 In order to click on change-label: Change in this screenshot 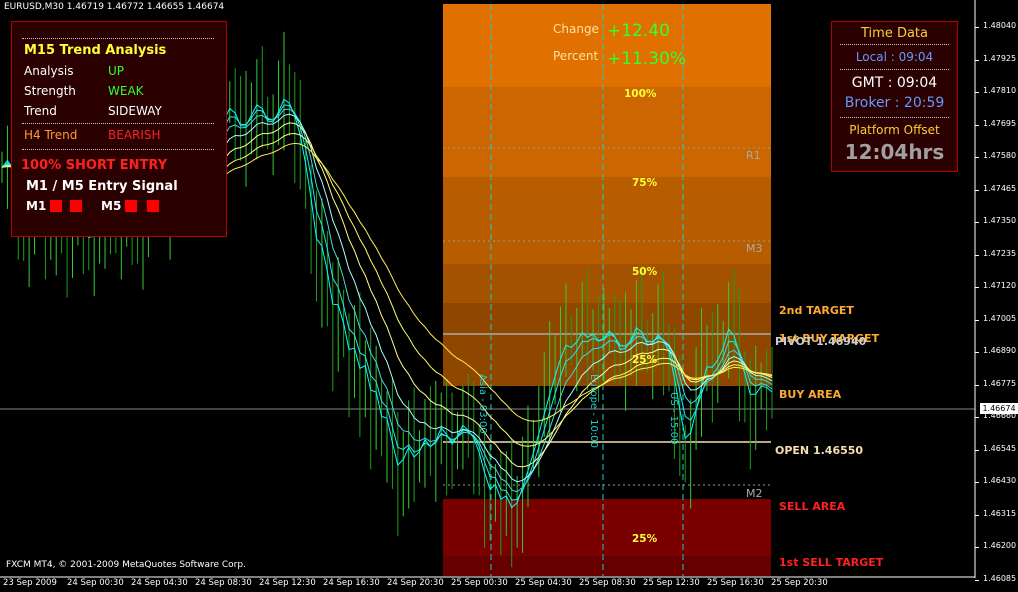, I will do `click(576, 29)`.